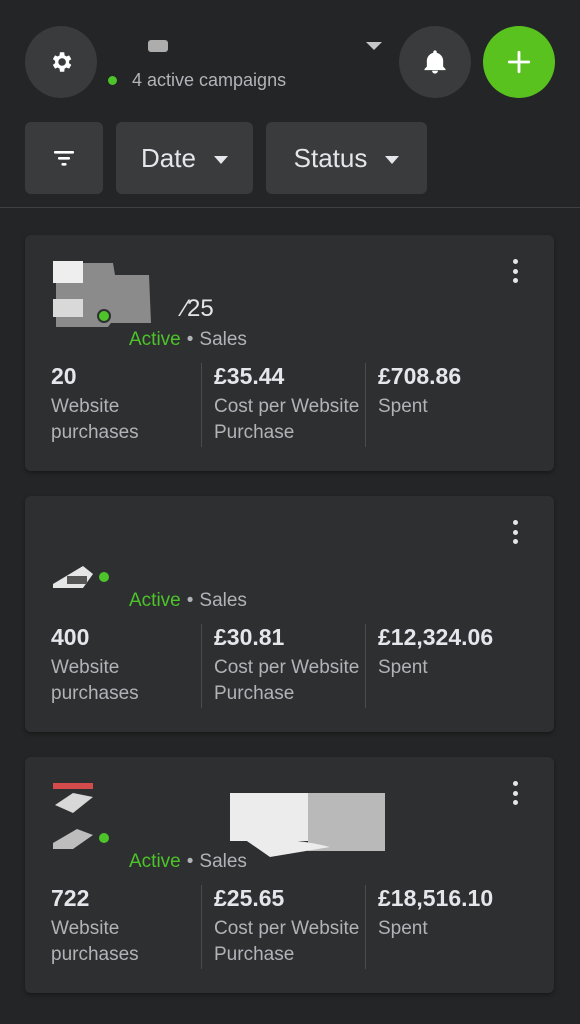  I want to click on create-campaign-button, so click(519, 62).